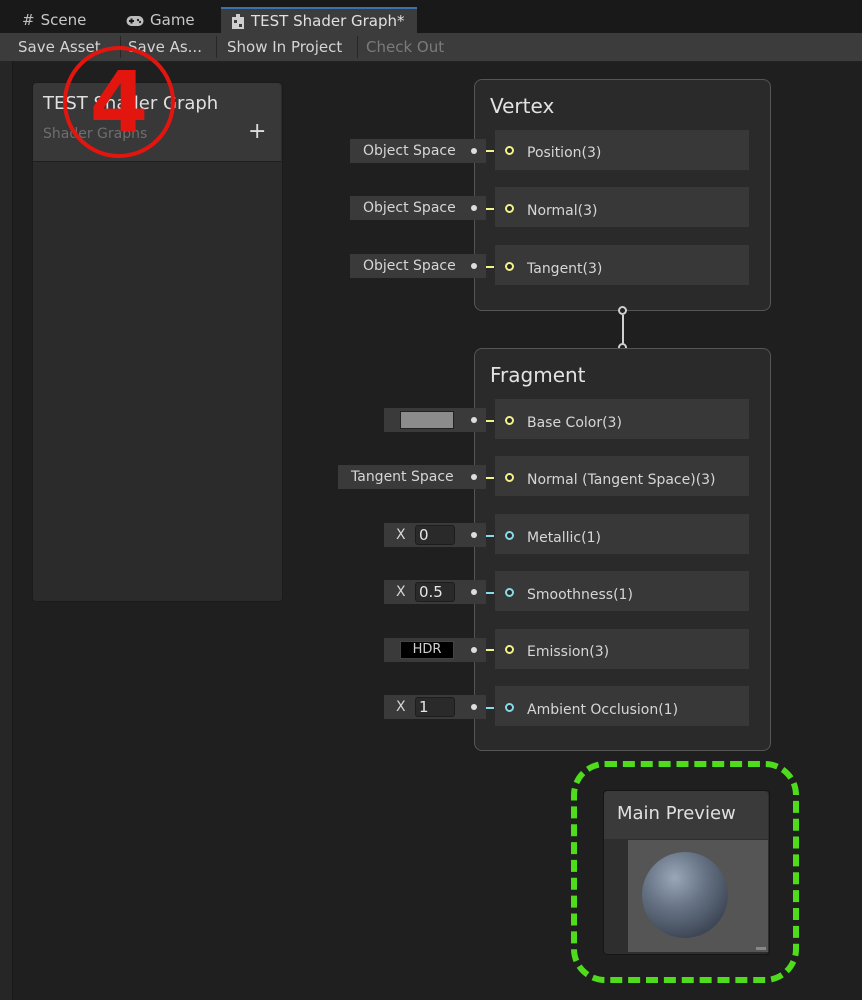 This screenshot has height=1000, width=862. I want to click on smoothness-value-input: 0.5, so click(435, 592).